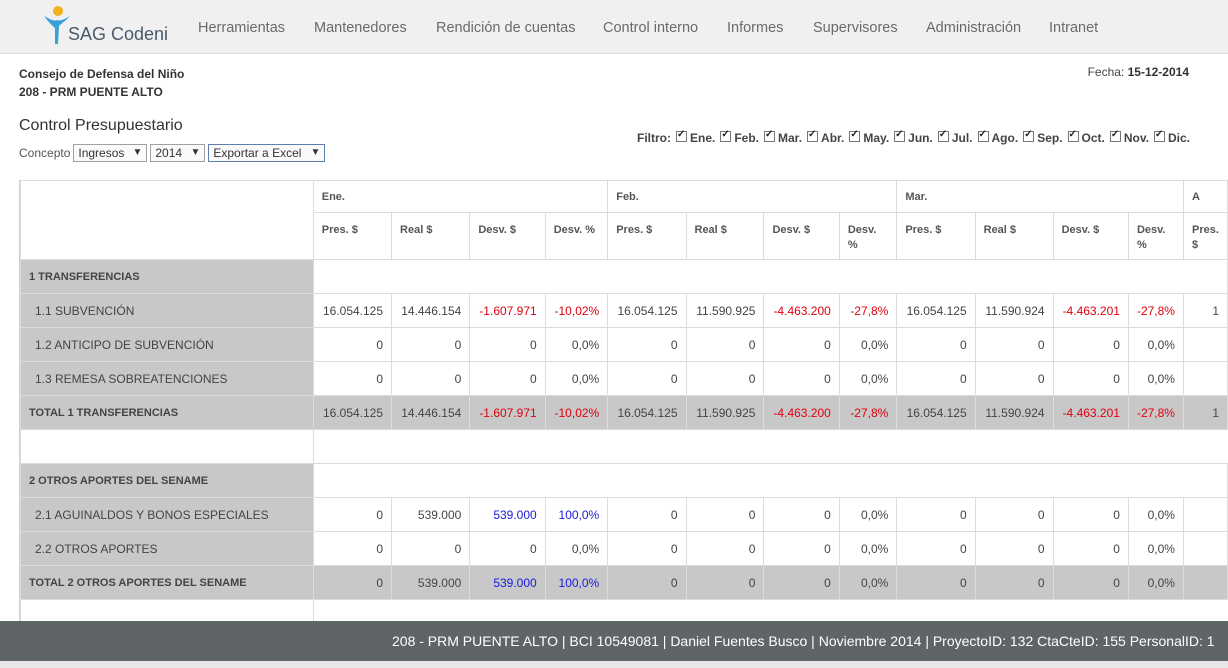 This screenshot has width=1228, height=668. I want to click on table-cell: 539.000, so click(507, 582).